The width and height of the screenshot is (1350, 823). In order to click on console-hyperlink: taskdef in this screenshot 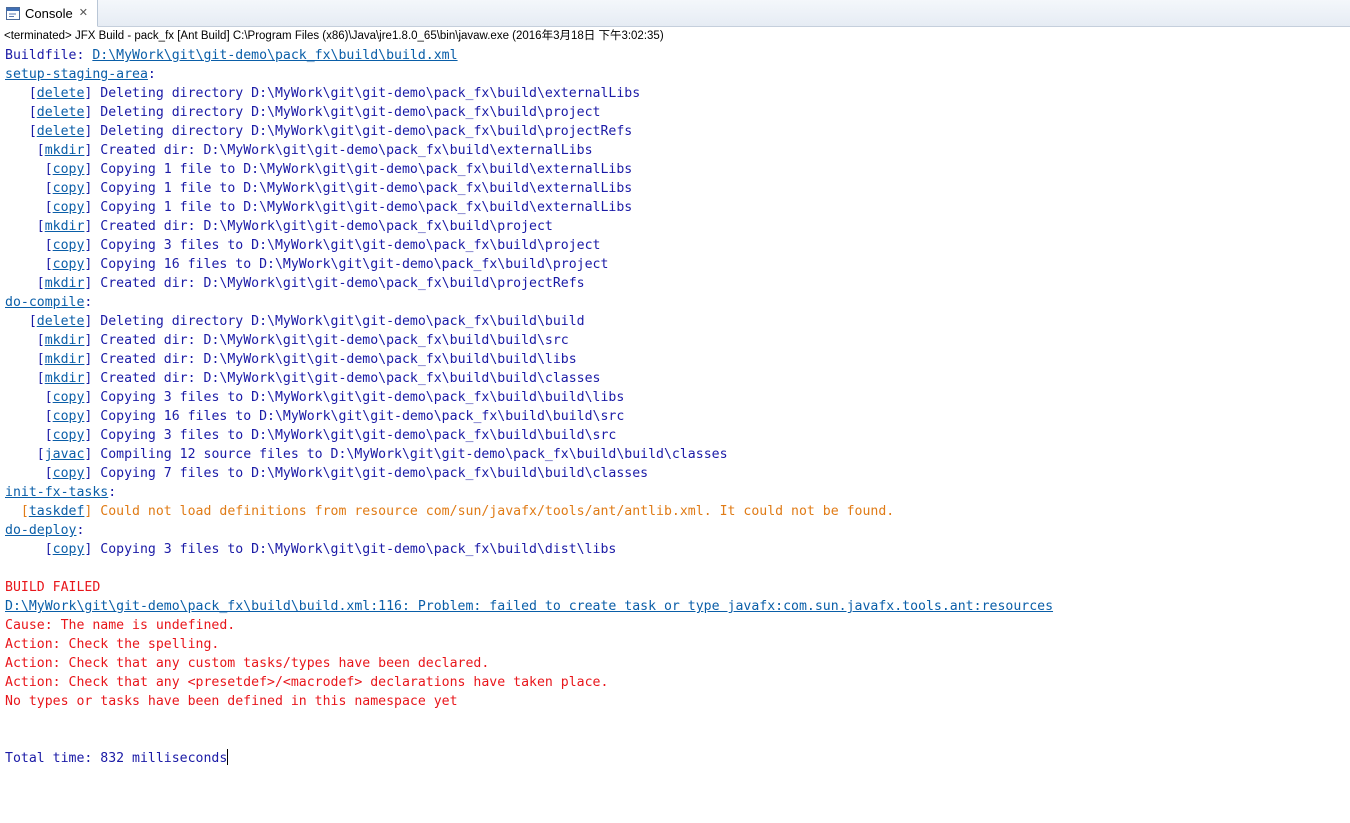, I will do `click(57, 511)`.